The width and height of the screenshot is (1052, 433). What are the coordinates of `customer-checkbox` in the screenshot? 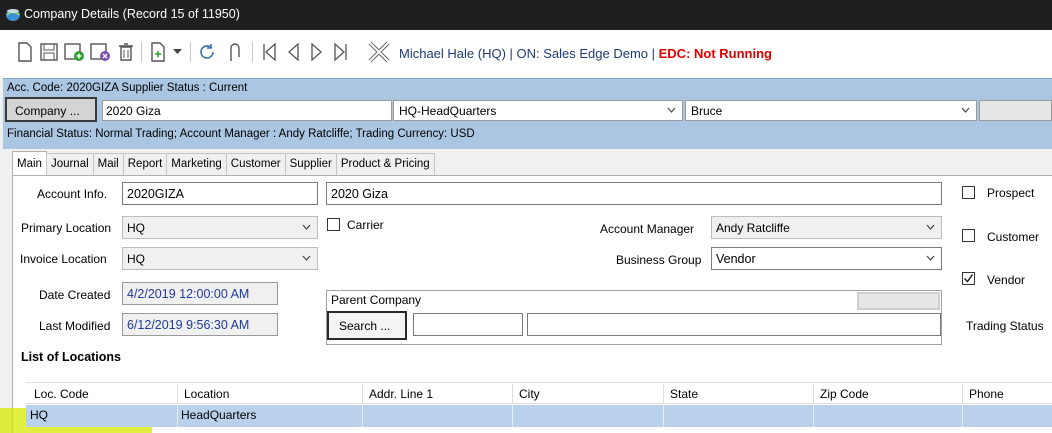 It's located at (968, 235).